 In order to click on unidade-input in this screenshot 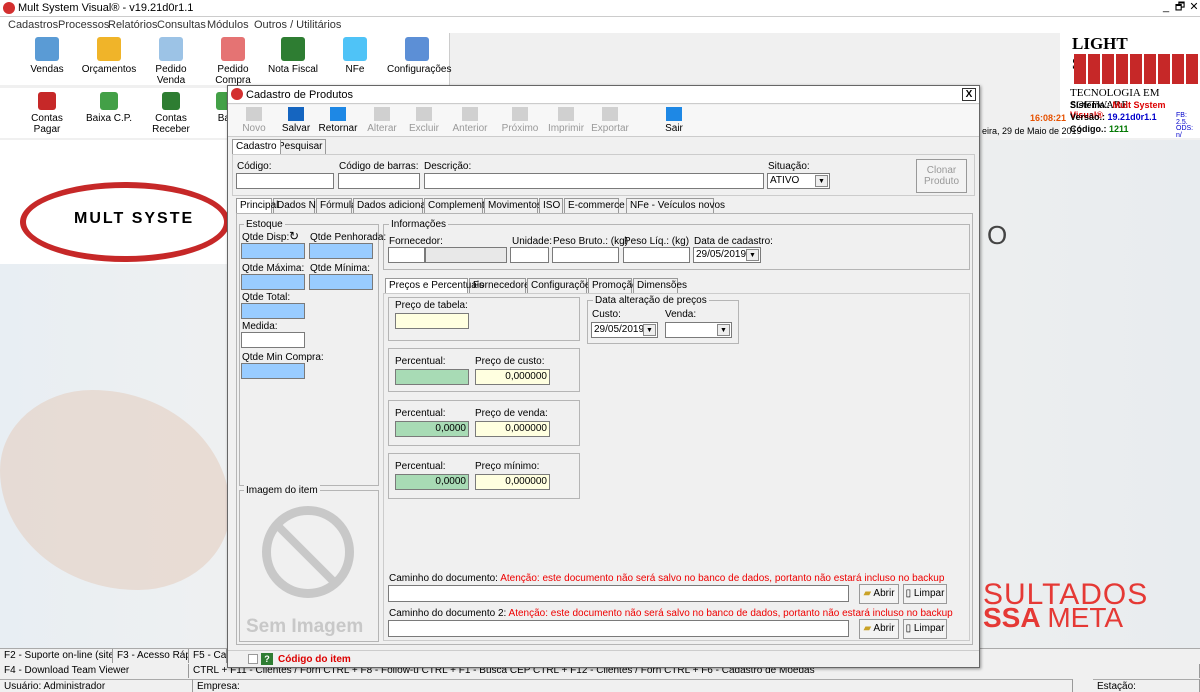, I will do `click(529, 255)`.